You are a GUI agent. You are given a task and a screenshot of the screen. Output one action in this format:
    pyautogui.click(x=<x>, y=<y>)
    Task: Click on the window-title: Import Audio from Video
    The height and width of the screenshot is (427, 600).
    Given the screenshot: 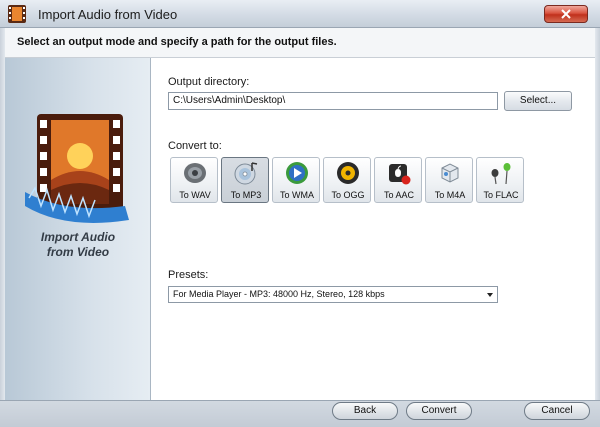 What is the action you would take?
    pyautogui.click(x=108, y=14)
    